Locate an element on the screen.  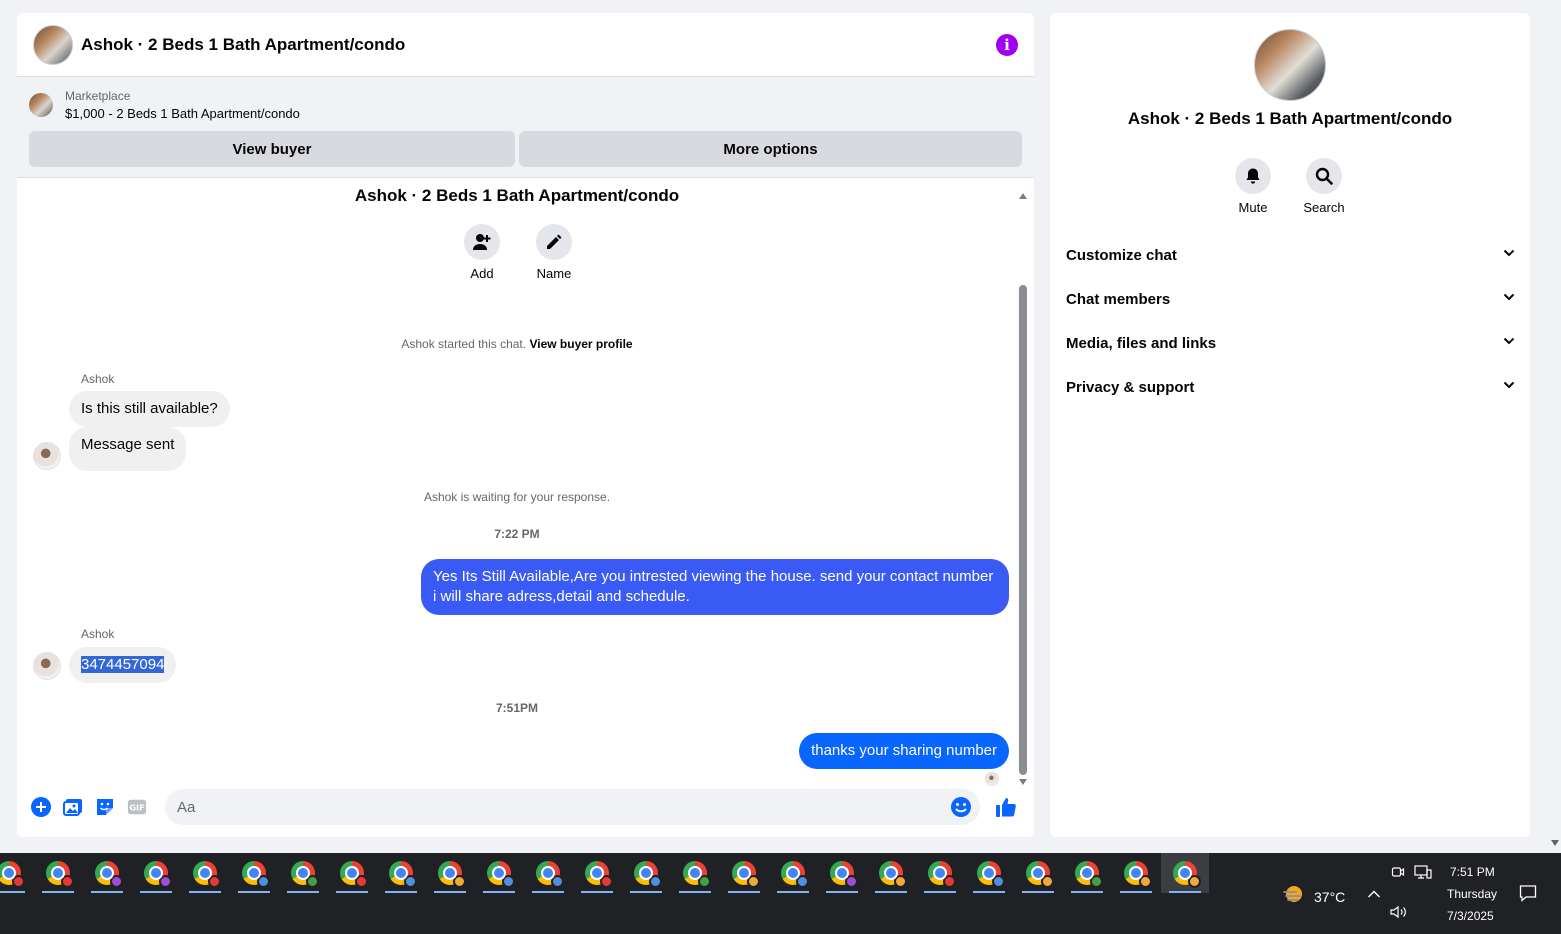
chat-title: Ashok · 2 Beds 1 Bath Apartment/condo is located at coordinates (538, 45).